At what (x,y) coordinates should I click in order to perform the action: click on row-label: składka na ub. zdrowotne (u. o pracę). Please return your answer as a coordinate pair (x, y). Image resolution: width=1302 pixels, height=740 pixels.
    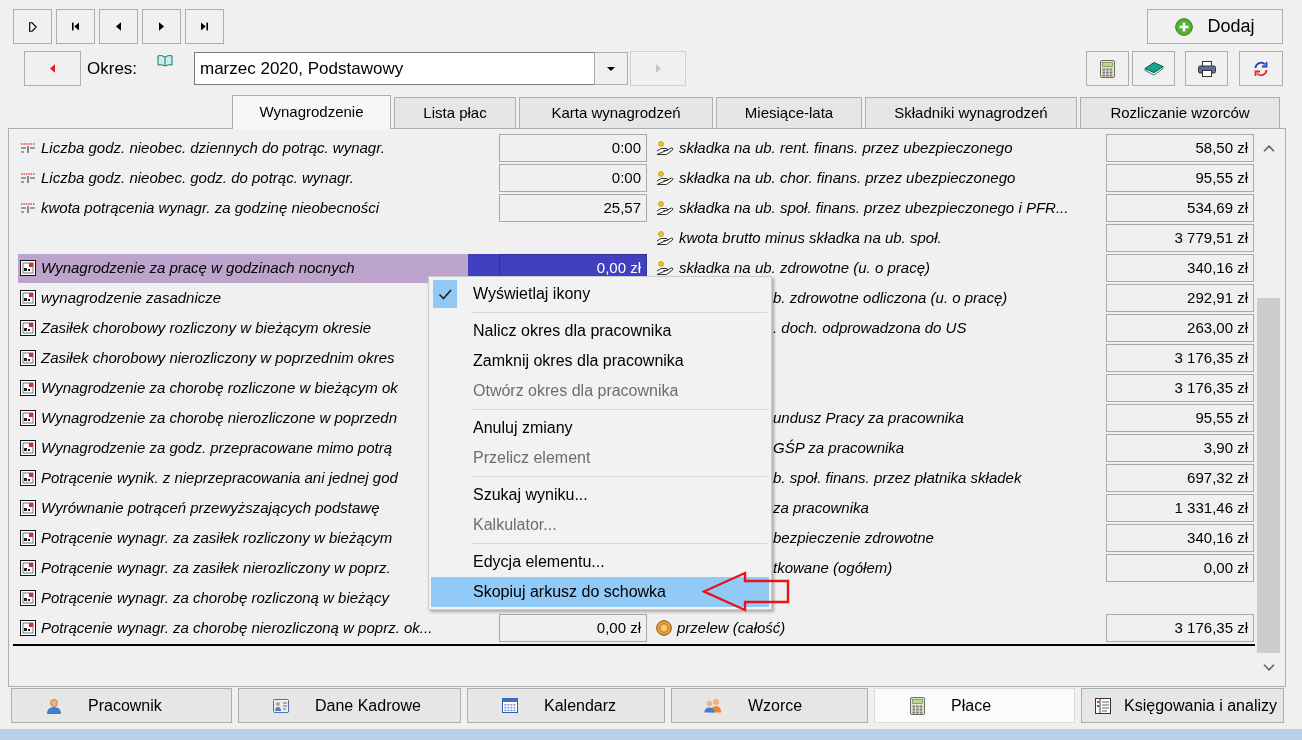
    Looking at the image, I should click on (804, 267).